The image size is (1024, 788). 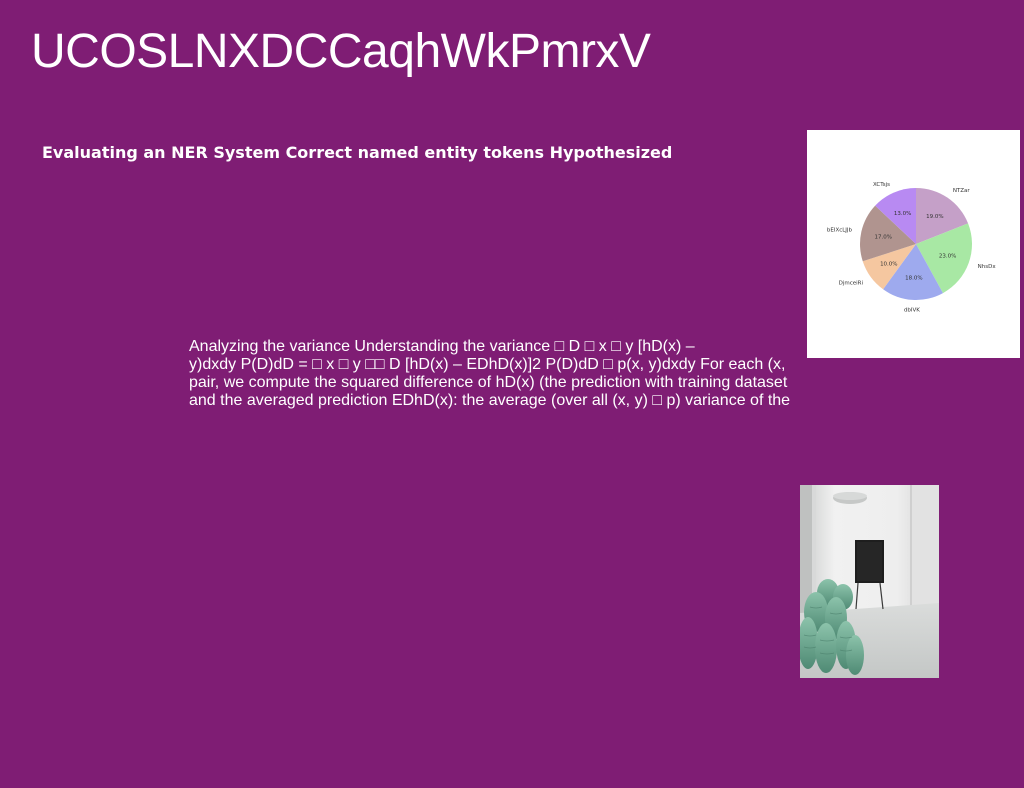 What do you see at coordinates (882, 238) in the screenshot?
I see `pie-pct-label: 17.0%` at bounding box center [882, 238].